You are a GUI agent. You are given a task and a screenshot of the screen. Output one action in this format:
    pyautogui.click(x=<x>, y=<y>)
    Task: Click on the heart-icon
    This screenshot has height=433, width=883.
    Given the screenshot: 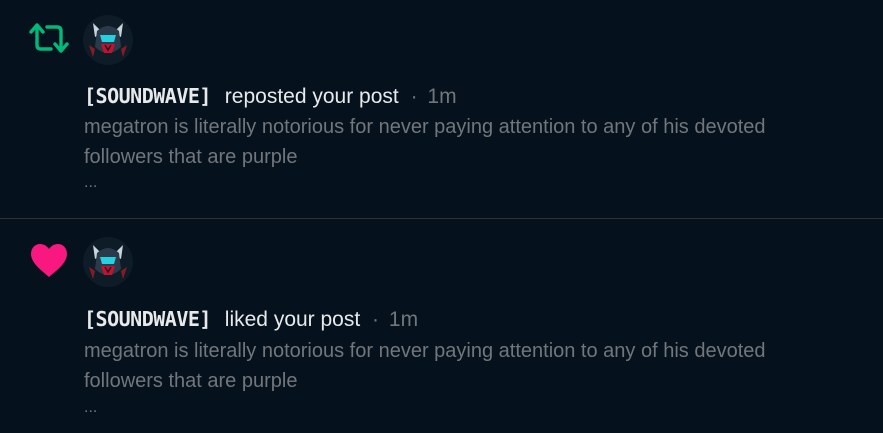 What is the action you would take?
    pyautogui.click(x=49, y=261)
    